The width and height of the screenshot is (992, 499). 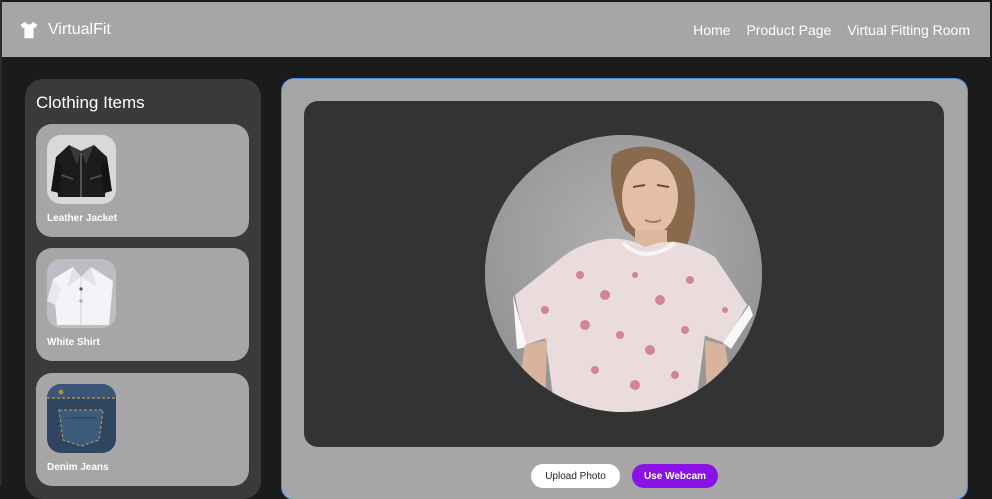 I want to click on denim-jeans-image, so click(x=81, y=418).